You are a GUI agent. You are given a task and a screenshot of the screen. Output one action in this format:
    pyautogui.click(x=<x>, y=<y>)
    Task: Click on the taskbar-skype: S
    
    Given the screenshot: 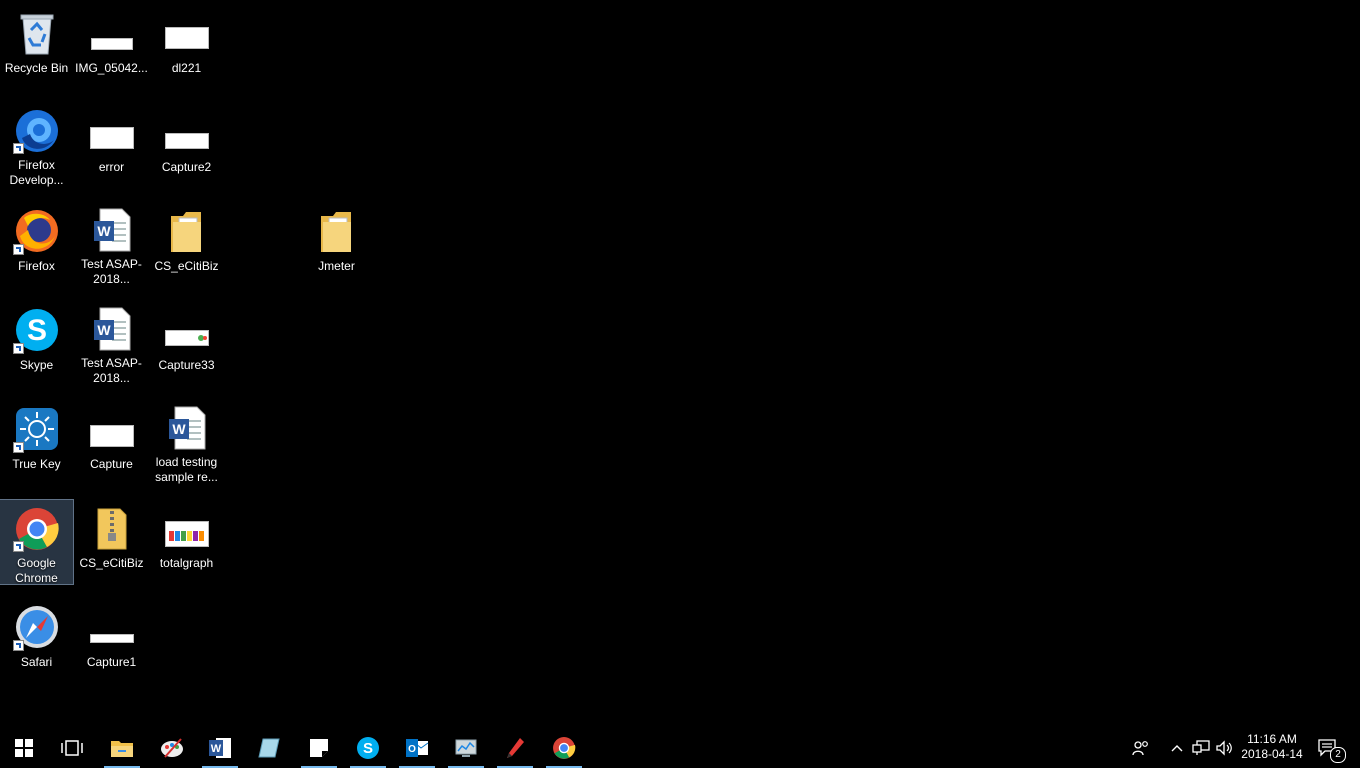 What is the action you would take?
    pyautogui.click(x=368, y=748)
    